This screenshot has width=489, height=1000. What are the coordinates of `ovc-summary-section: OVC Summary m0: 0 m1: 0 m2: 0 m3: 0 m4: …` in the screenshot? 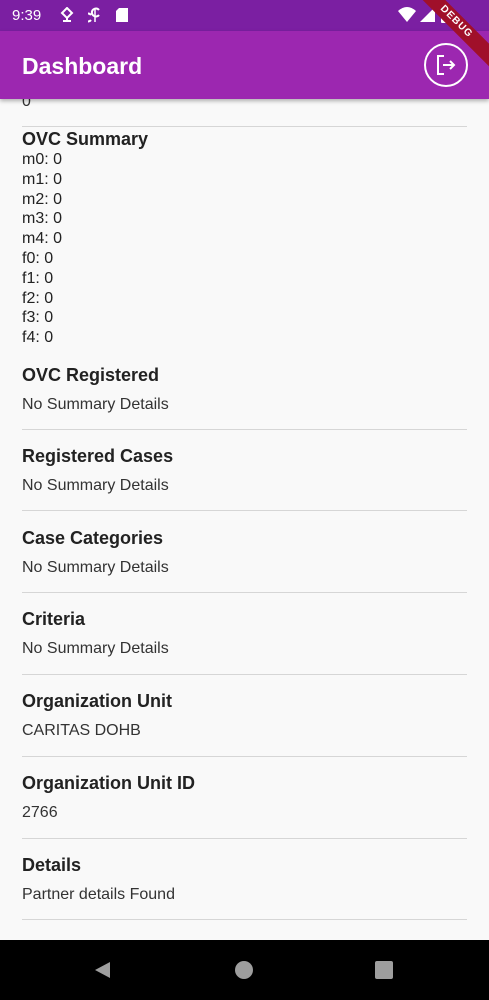 It's located at (85, 238).